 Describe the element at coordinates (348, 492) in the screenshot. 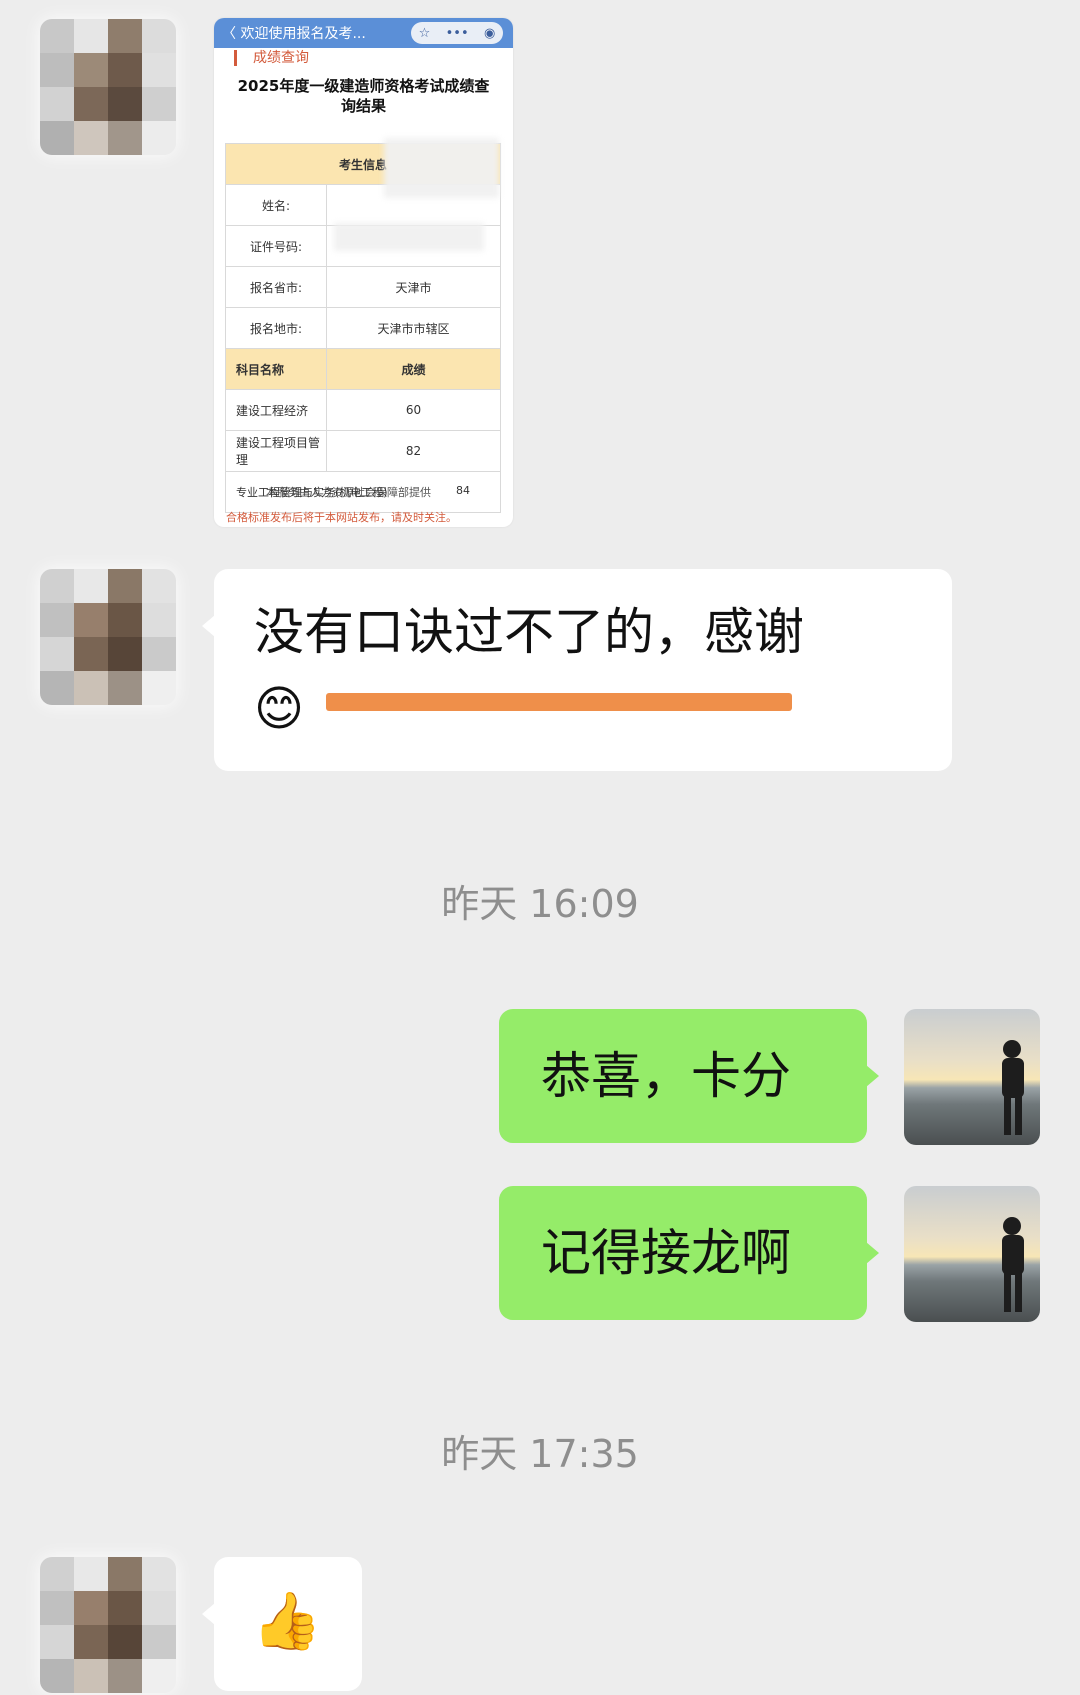

I see `overlap-notice: 本服务由人力资源社会保障部提供` at that location.